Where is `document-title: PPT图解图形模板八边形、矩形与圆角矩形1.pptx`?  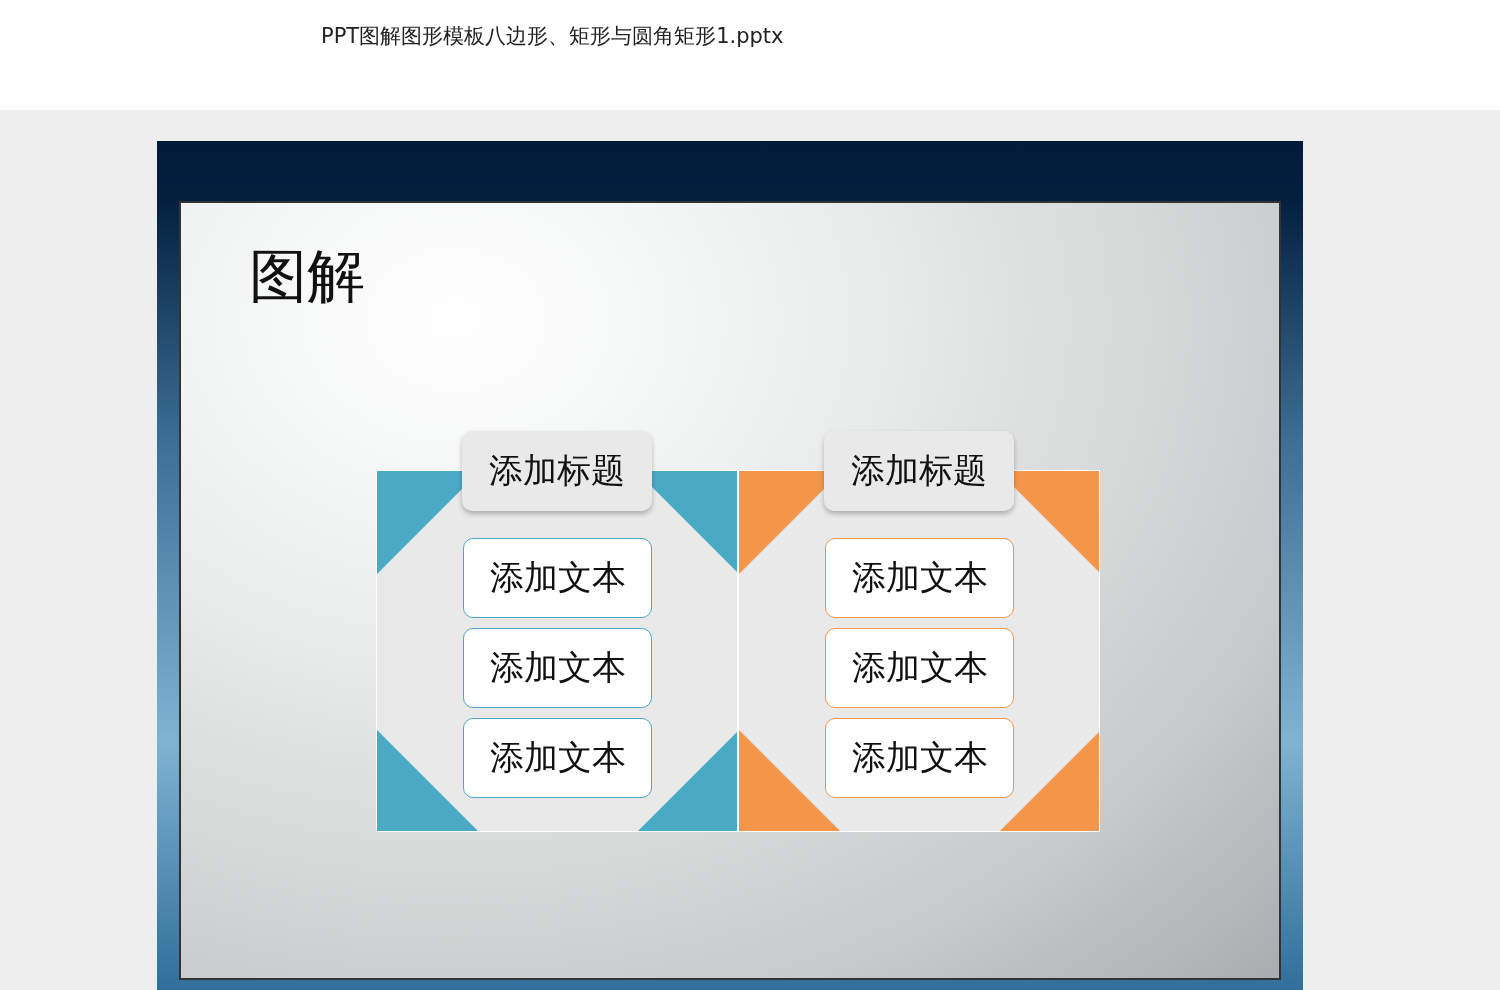
document-title: PPT图解图形模板八边形、矩形与圆角矩形1.pptx is located at coordinates (552, 36).